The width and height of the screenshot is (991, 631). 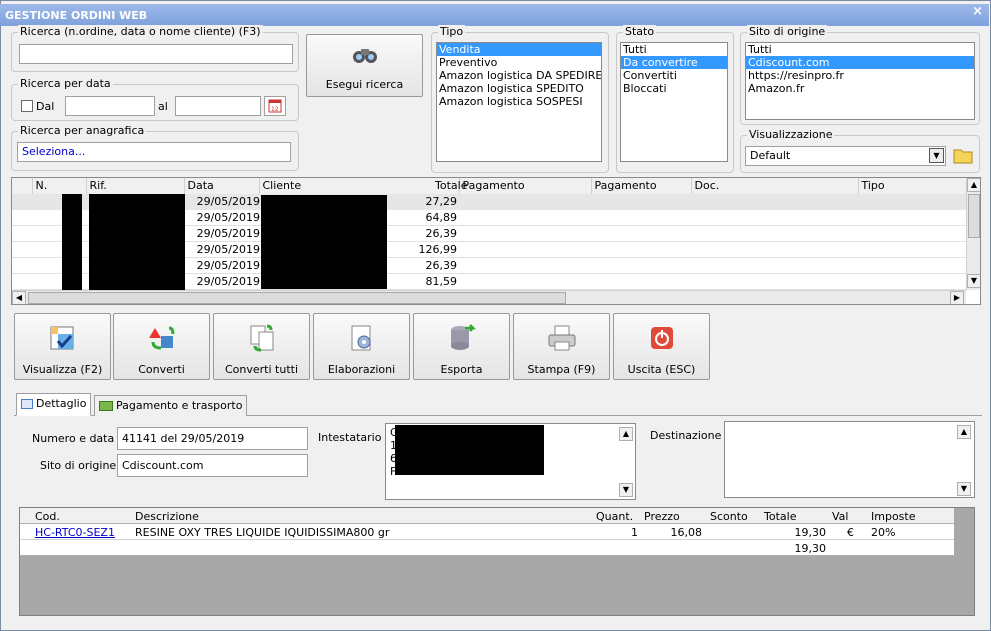 What do you see at coordinates (82, 465) in the screenshot?
I see `sito-origine-label: Sito di origine :` at bounding box center [82, 465].